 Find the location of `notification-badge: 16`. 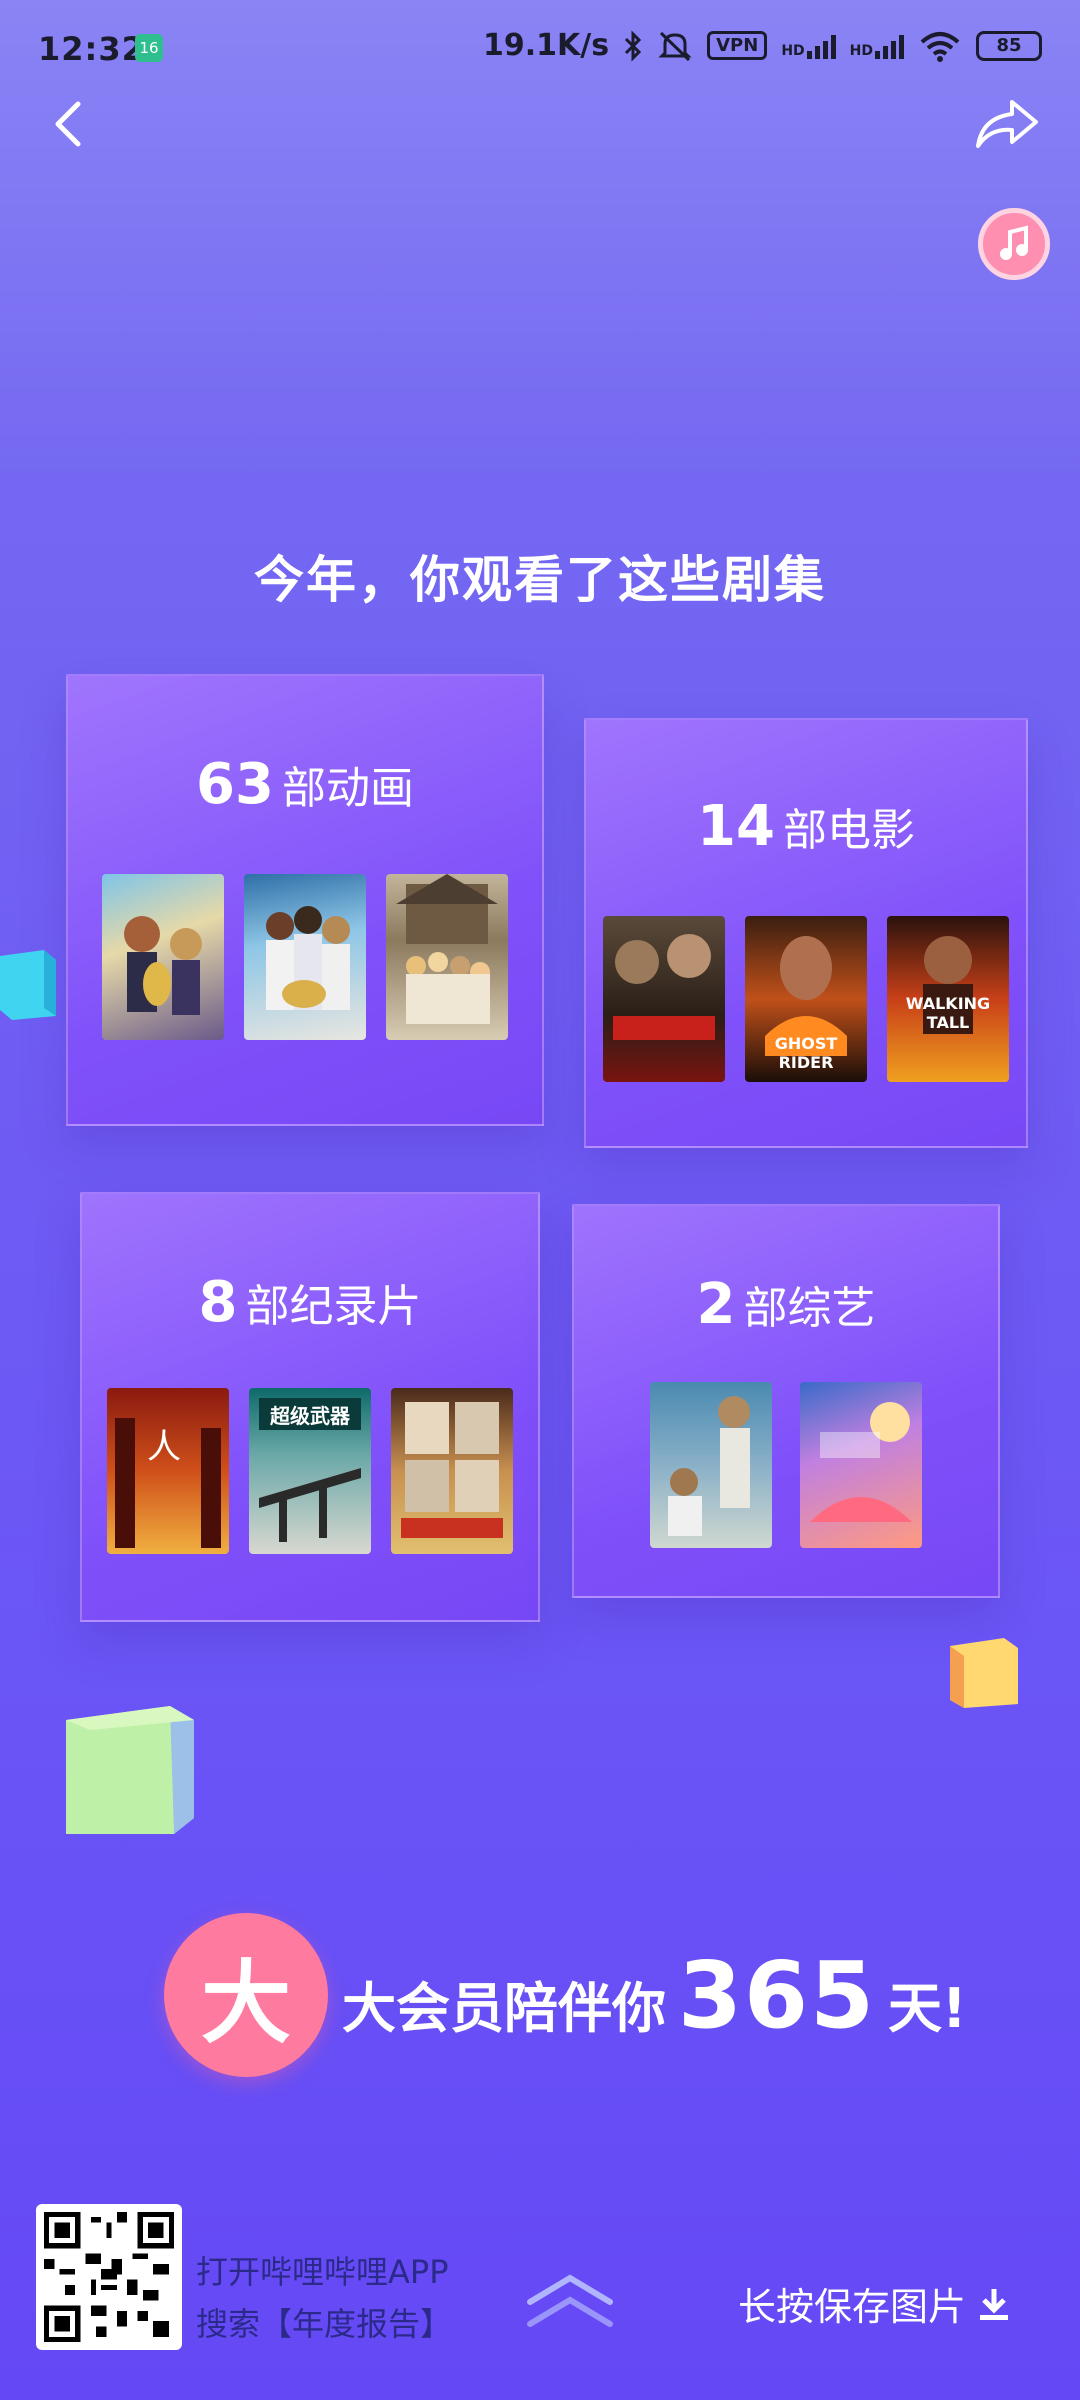

notification-badge: 16 is located at coordinates (149, 48).